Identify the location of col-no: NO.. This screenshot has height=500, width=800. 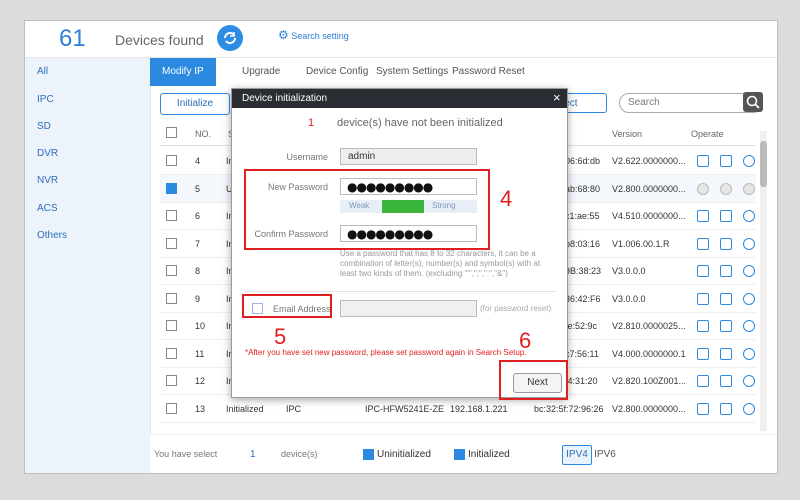
(203, 134).